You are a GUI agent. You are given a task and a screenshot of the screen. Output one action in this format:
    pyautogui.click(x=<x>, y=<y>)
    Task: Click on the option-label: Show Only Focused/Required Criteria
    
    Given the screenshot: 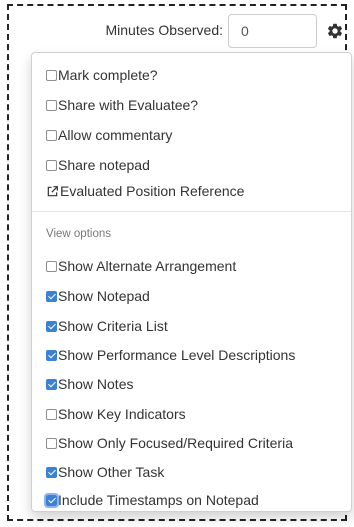 What is the action you would take?
    pyautogui.click(x=175, y=443)
    